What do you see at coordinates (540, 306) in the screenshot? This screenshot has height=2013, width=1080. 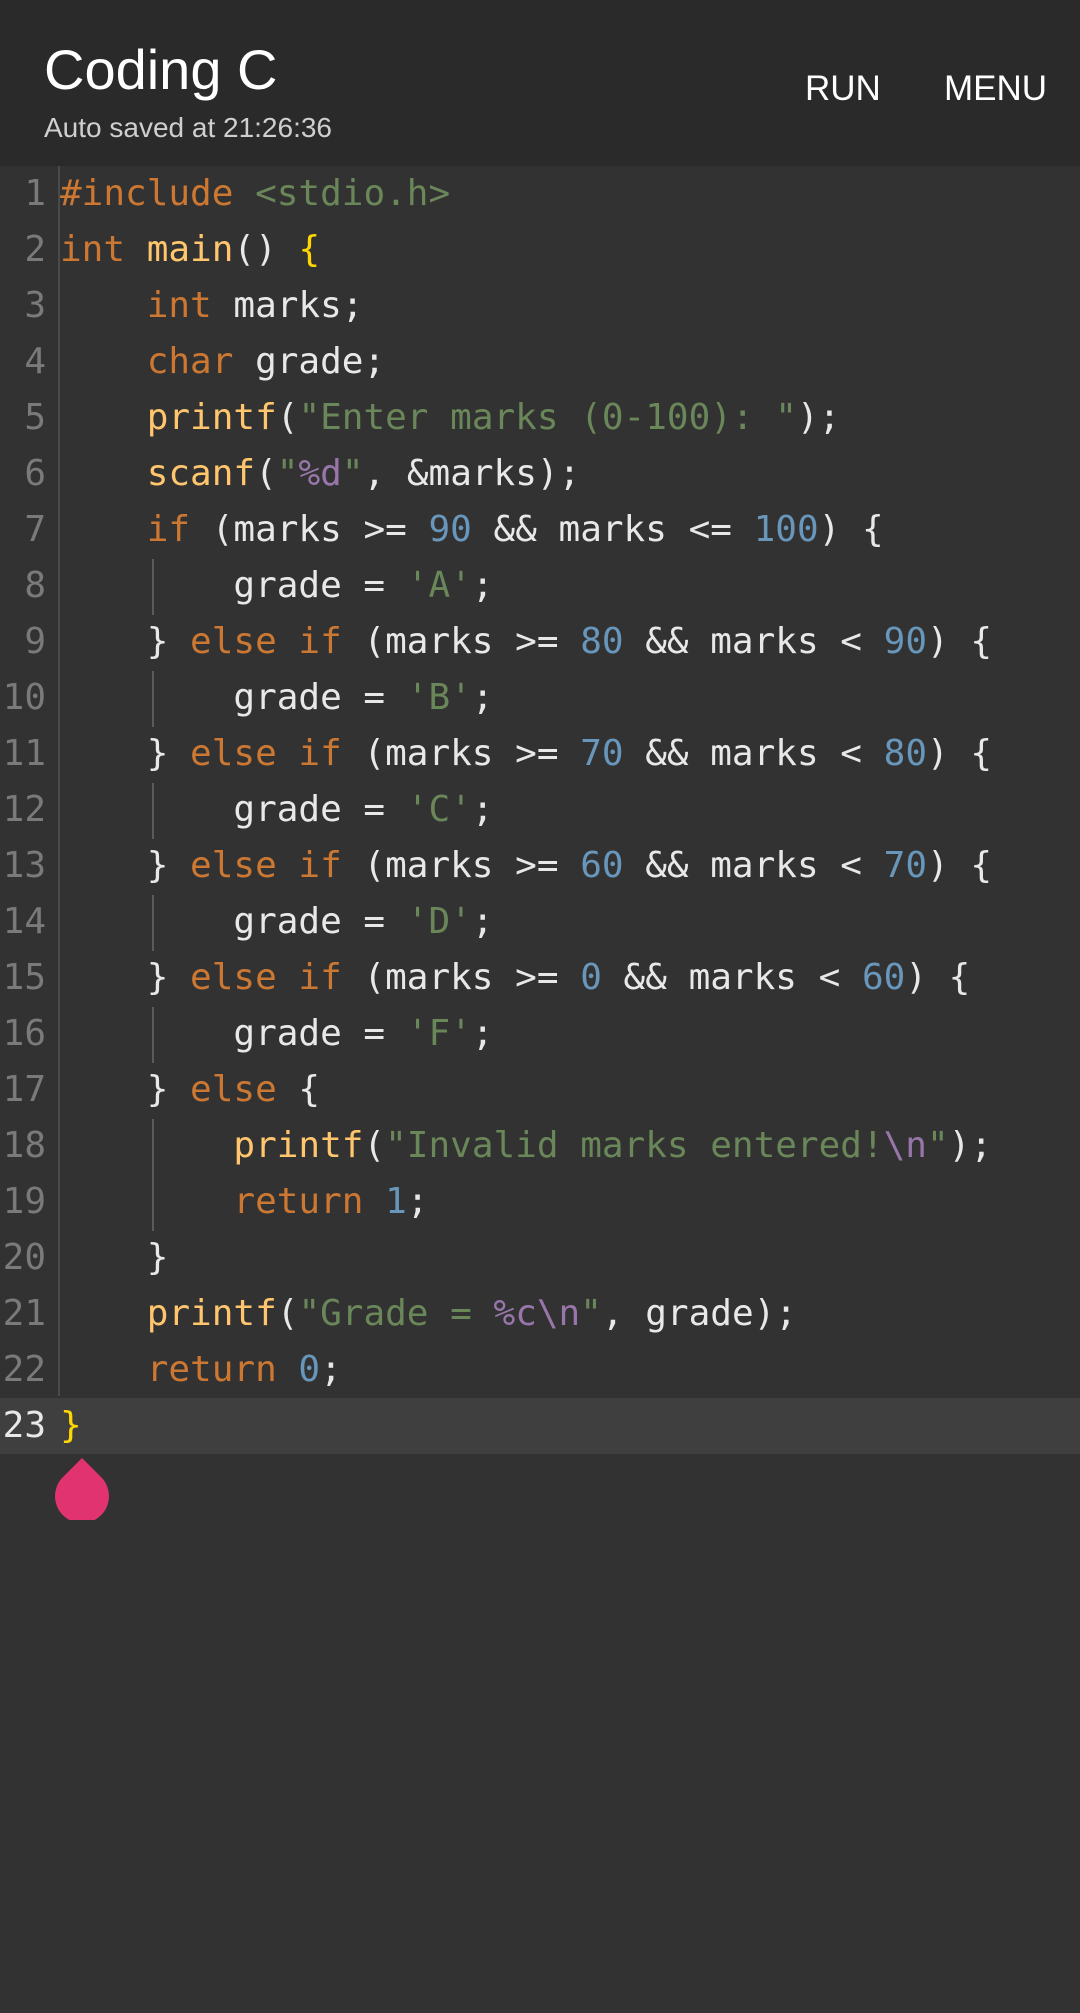 I see `code-line: 3 int marks;` at bounding box center [540, 306].